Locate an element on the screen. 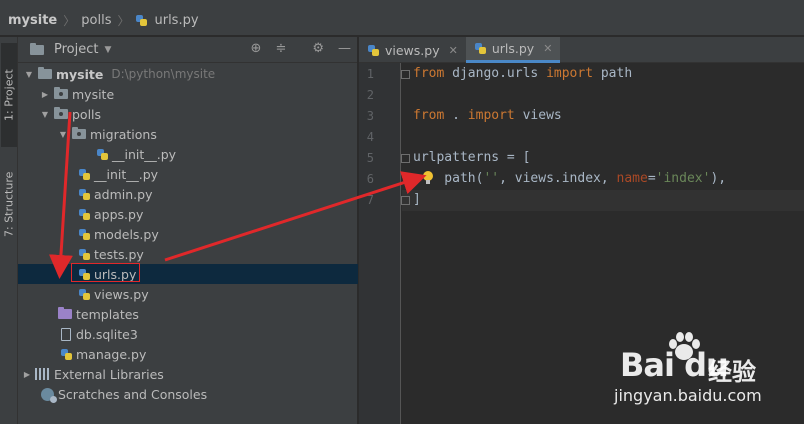 This screenshot has width=804, height=424. code-token: name is located at coordinates (632, 178).